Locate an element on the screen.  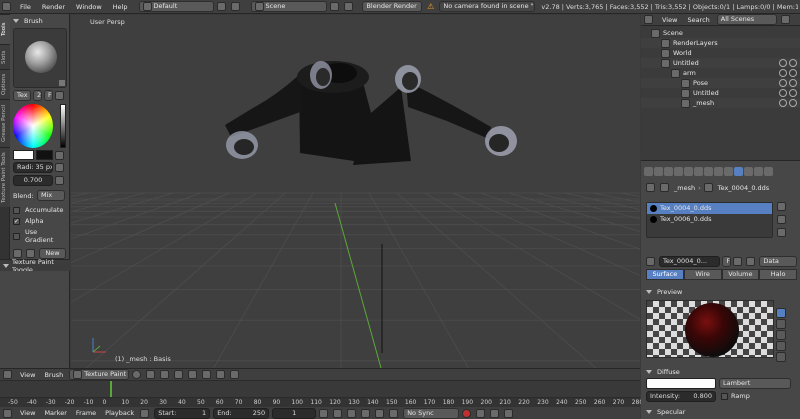
outliner-row: Pose is located at coordinates (720, 83).